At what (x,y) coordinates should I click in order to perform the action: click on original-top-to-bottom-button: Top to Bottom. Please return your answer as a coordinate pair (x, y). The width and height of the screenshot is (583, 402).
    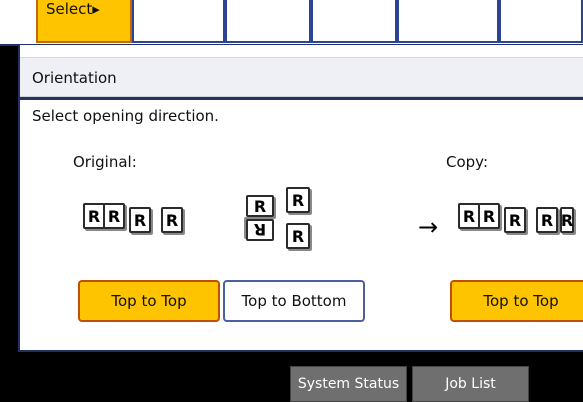
    Looking at the image, I should click on (294, 301).